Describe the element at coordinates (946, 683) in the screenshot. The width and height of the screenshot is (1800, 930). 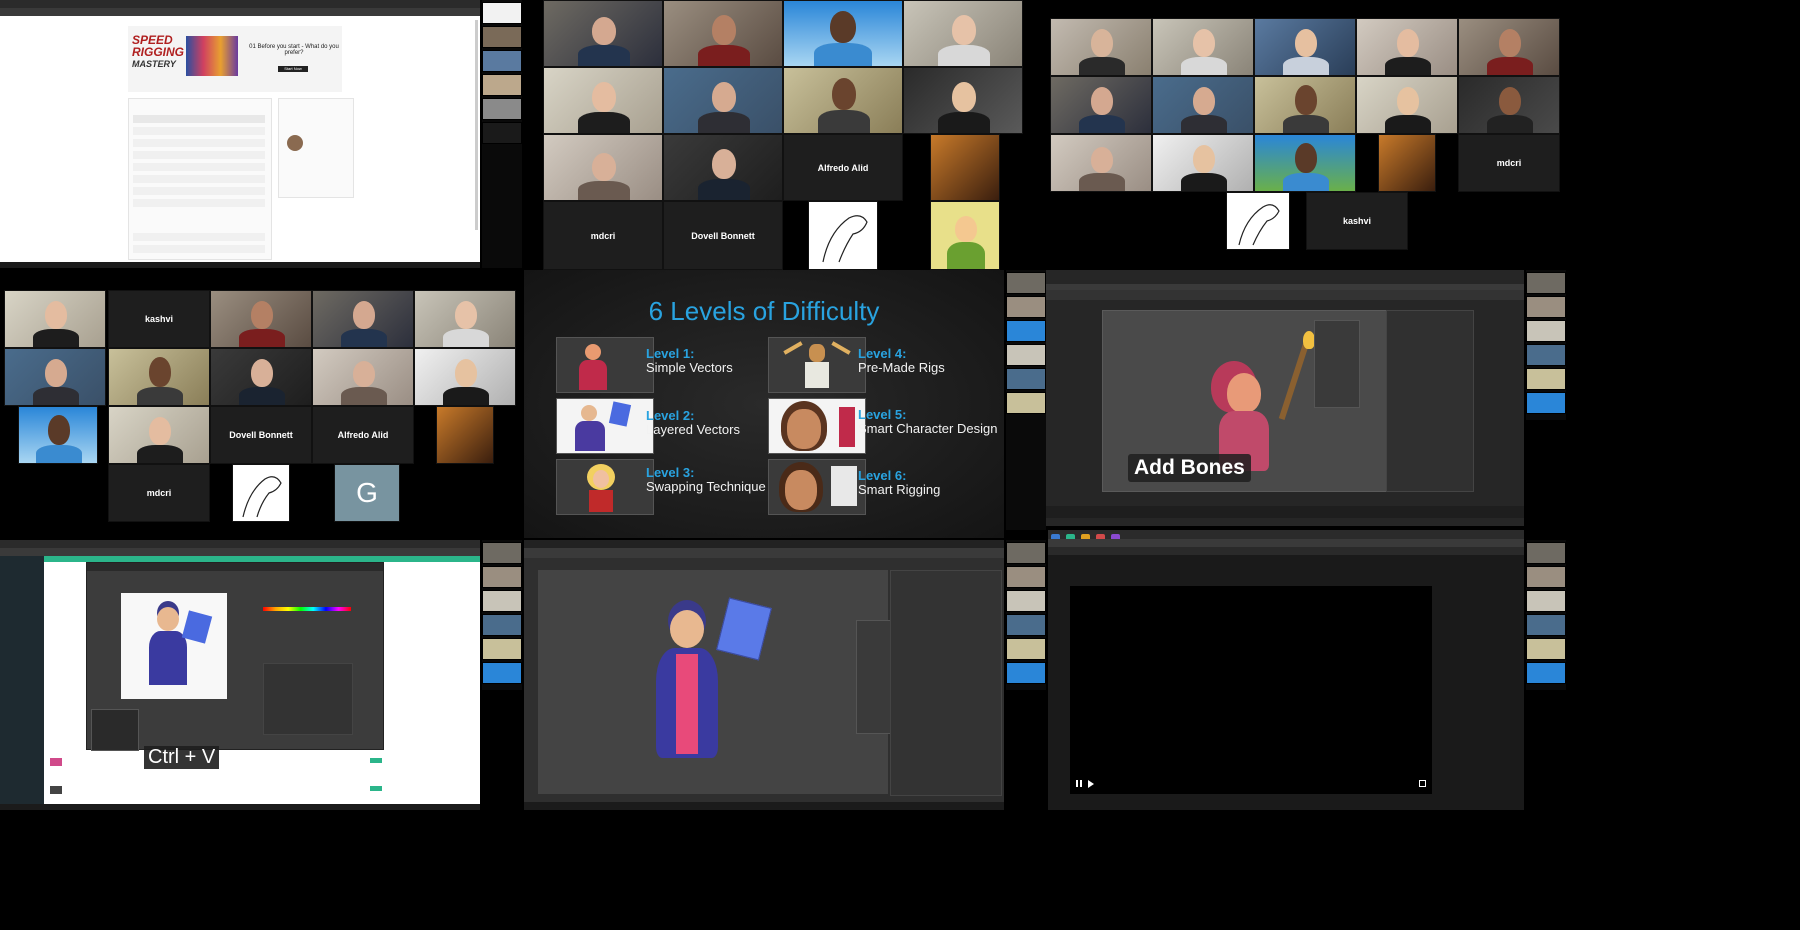
I see `layers-panel` at that location.